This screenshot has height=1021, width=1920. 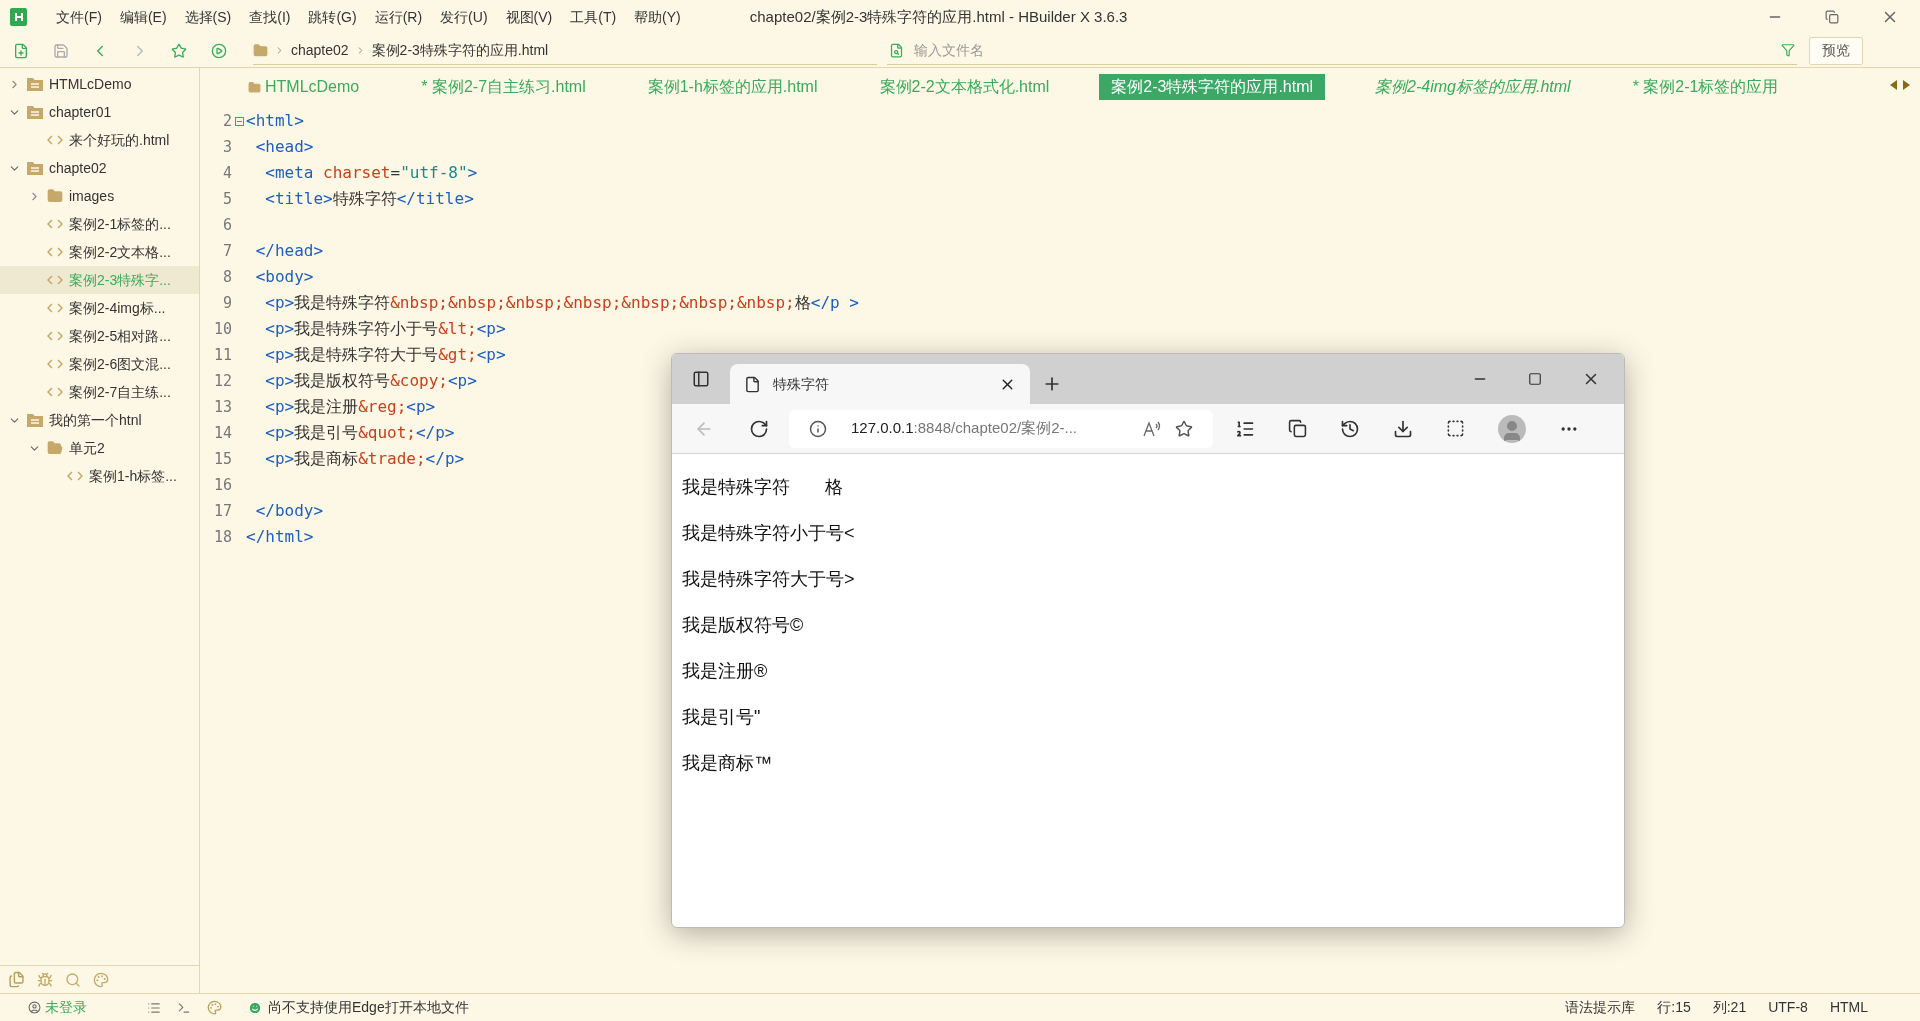 What do you see at coordinates (99, 112) in the screenshot?
I see `tree-item: chapter01` at bounding box center [99, 112].